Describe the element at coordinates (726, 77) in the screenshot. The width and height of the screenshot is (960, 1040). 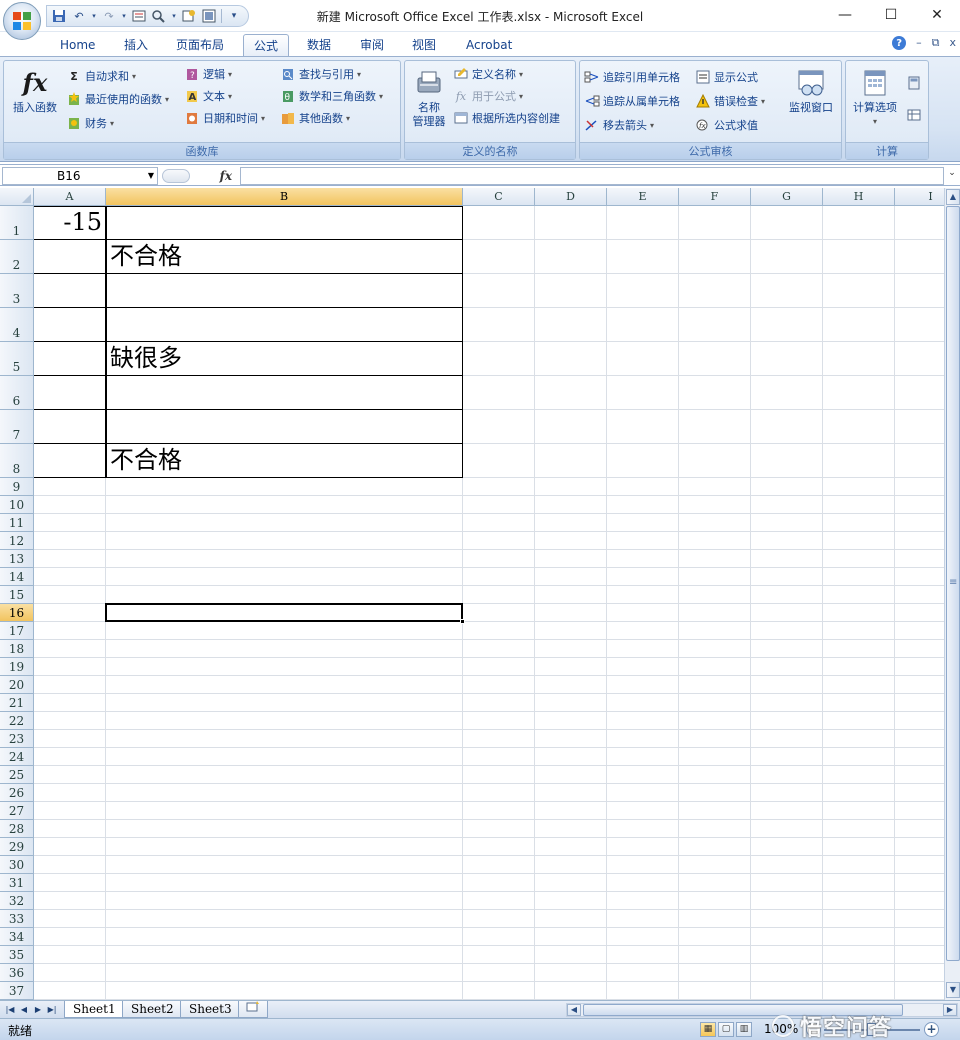
I see `show-formulas-button: 显示公式` at that location.